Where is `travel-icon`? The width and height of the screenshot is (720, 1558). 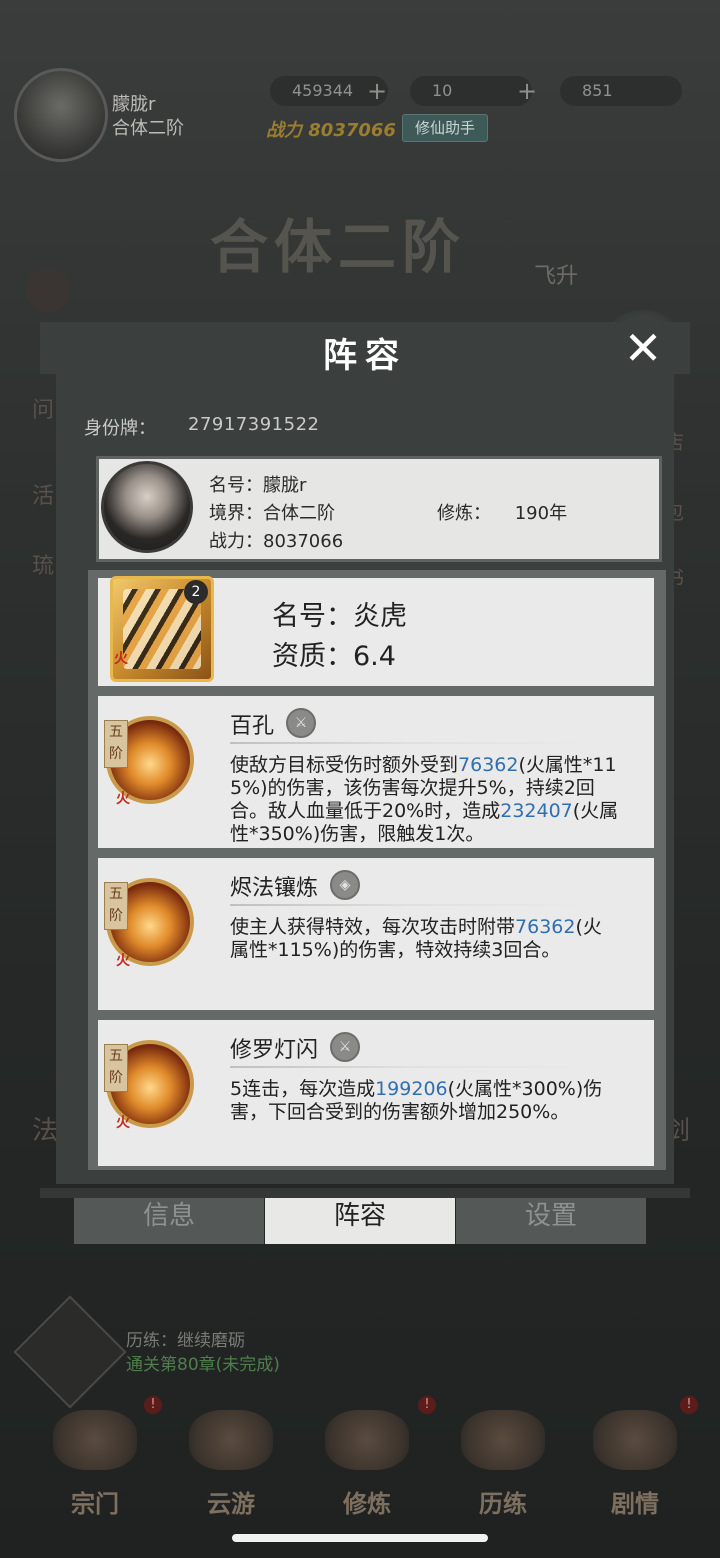
travel-icon is located at coordinates (231, 1440).